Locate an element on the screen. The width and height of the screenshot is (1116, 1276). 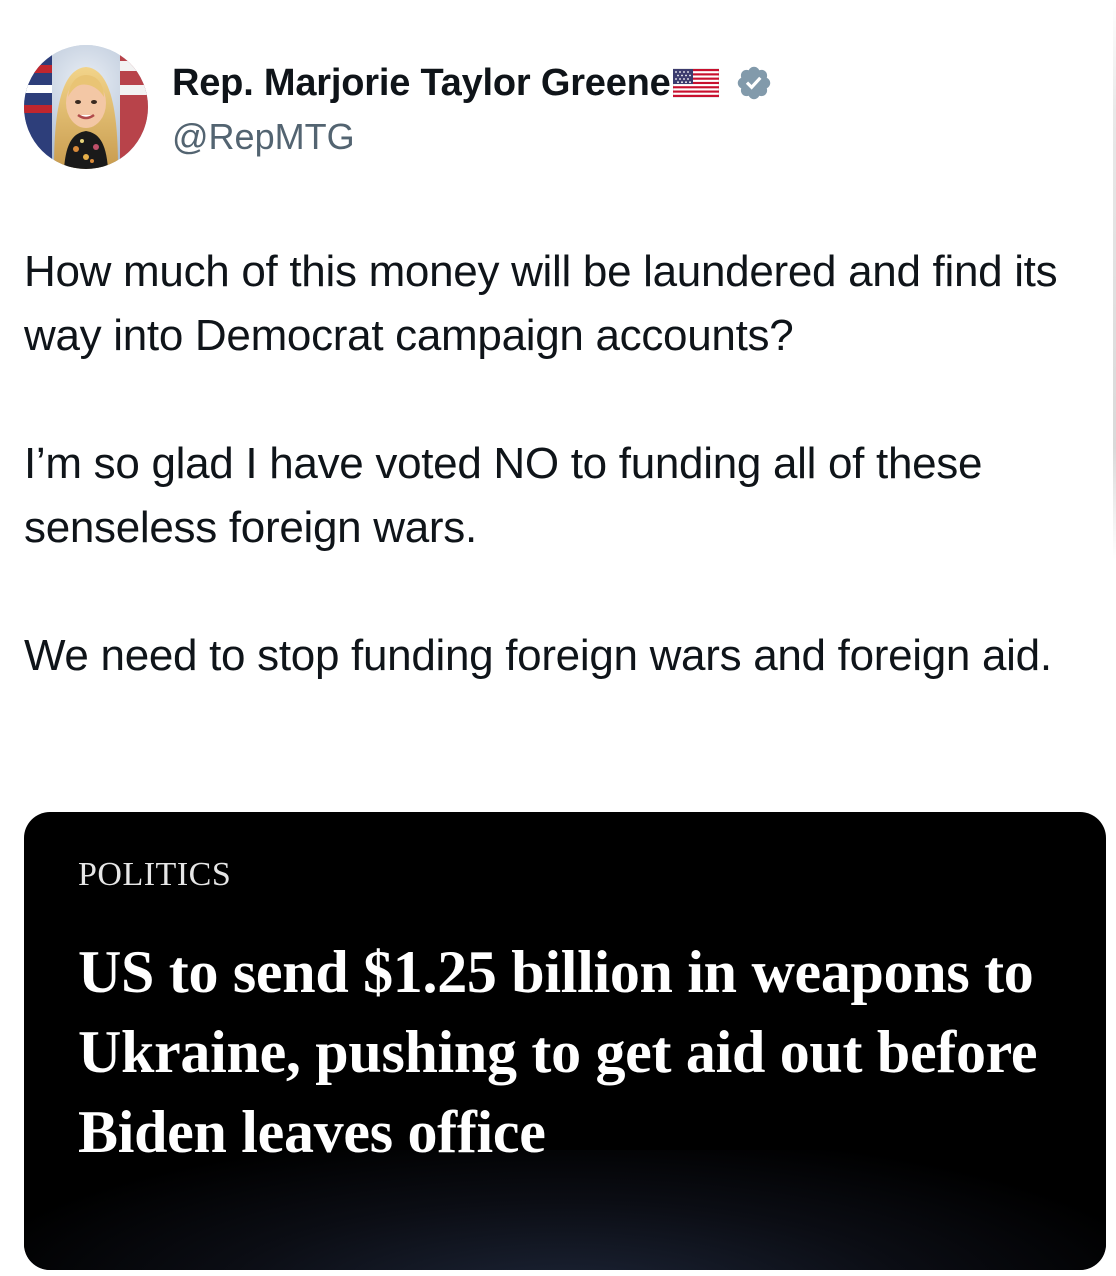
author-block: Rep. Marjorie Taylor Greene @RepMTG is located at coordinates (472, 108).